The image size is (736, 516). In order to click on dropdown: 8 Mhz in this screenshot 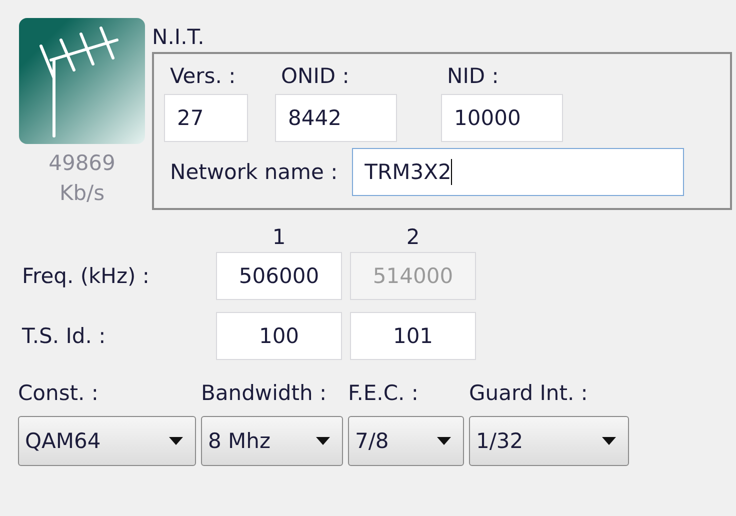, I will do `click(272, 441)`.